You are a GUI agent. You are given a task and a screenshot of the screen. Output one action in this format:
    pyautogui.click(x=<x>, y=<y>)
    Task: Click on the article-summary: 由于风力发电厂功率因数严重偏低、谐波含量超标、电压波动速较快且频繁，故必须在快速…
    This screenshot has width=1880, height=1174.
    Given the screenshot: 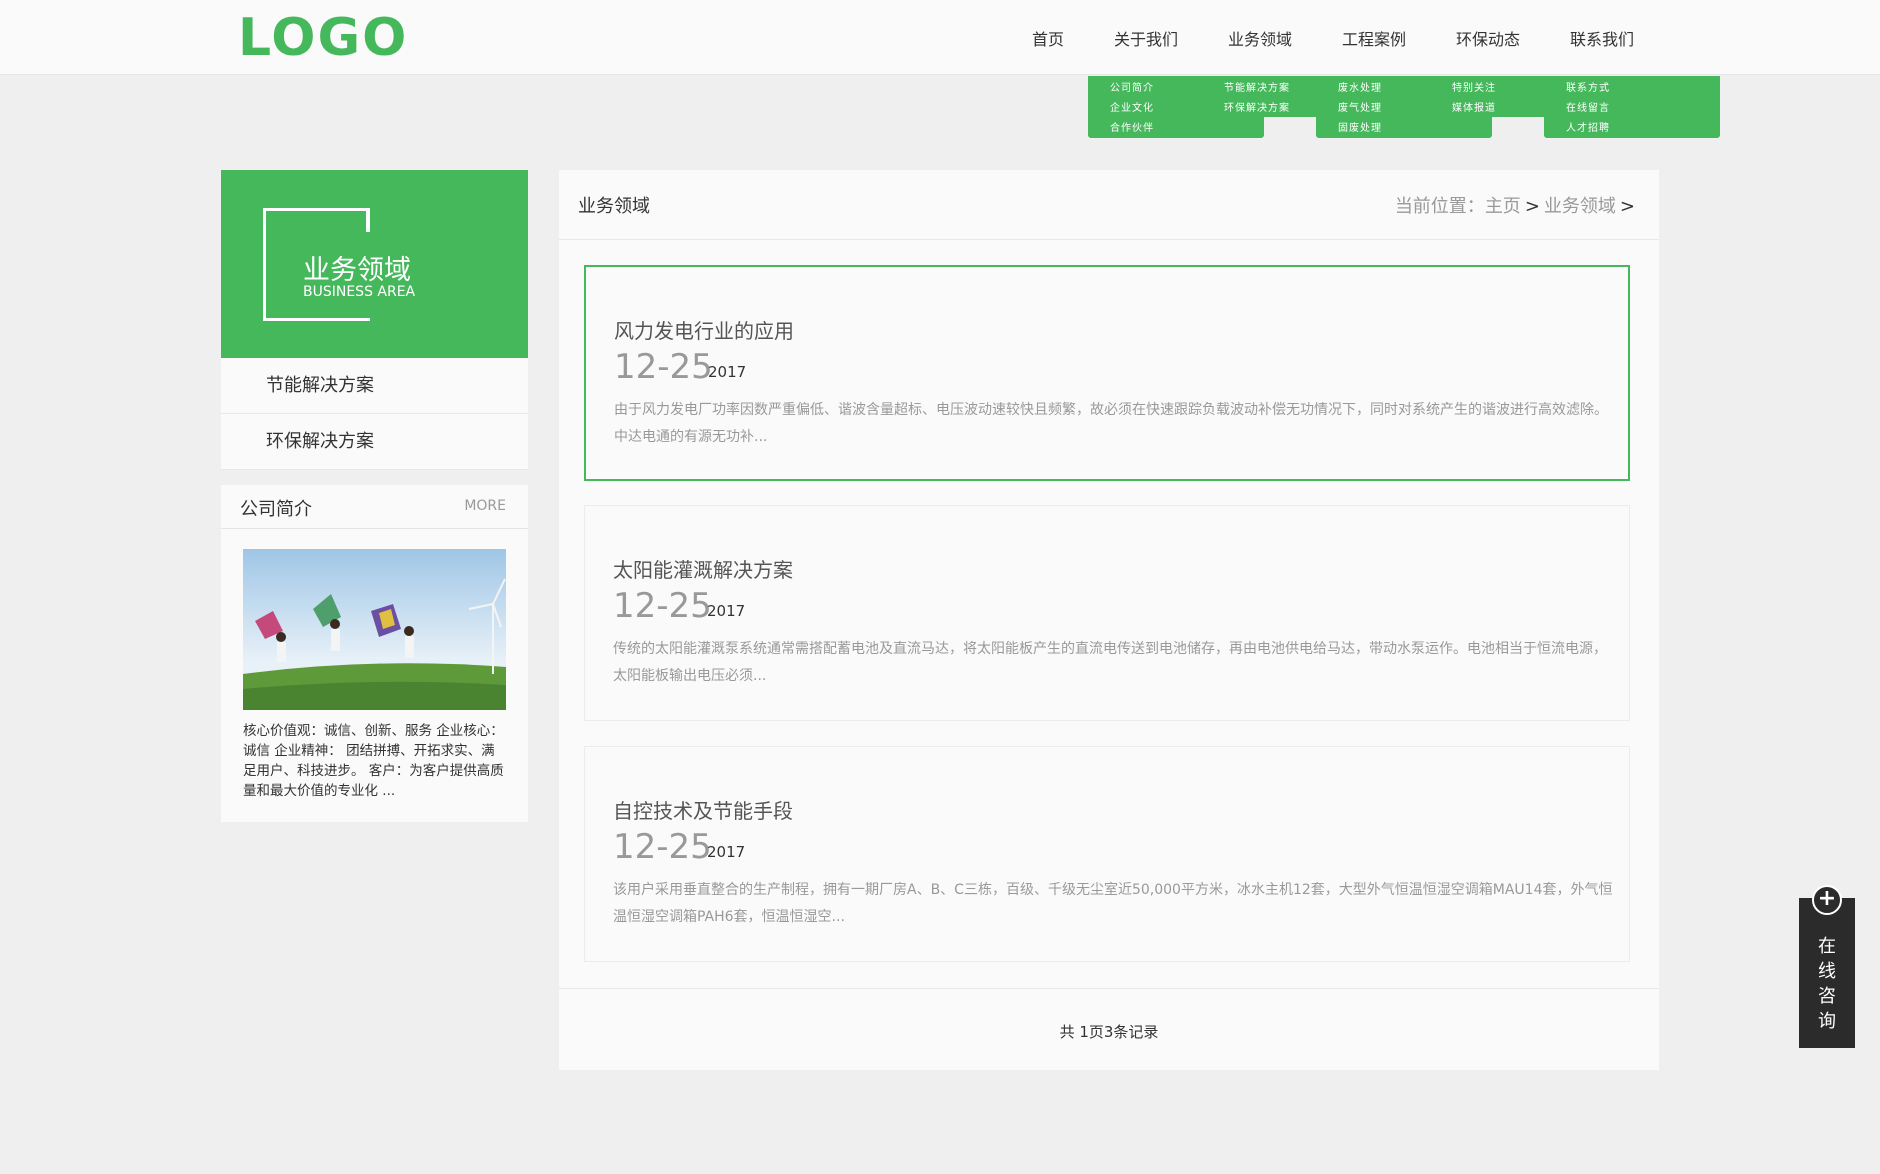 What is the action you would take?
    pyautogui.click(x=1111, y=423)
    